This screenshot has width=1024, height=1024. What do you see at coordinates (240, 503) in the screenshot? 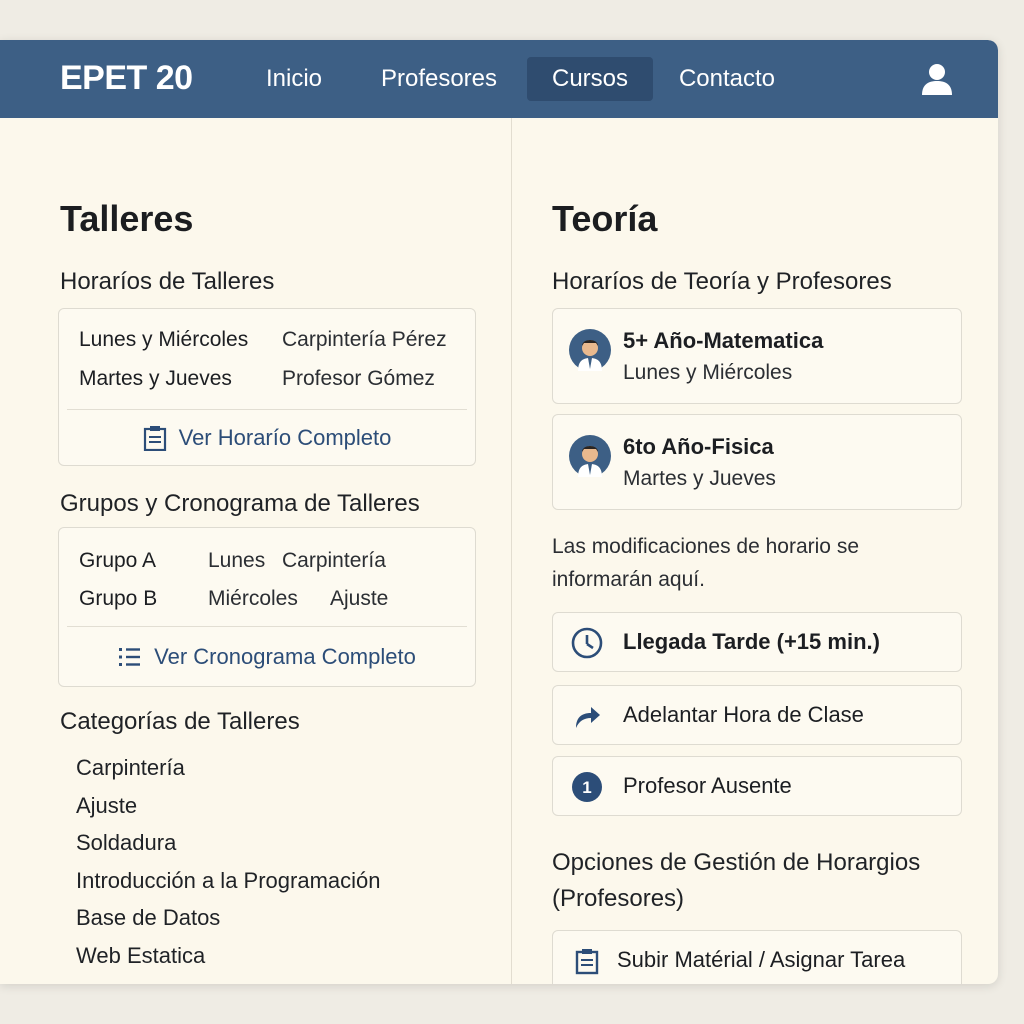
I see `grupos-heading: Grupos y Cronograma de Talleres` at bounding box center [240, 503].